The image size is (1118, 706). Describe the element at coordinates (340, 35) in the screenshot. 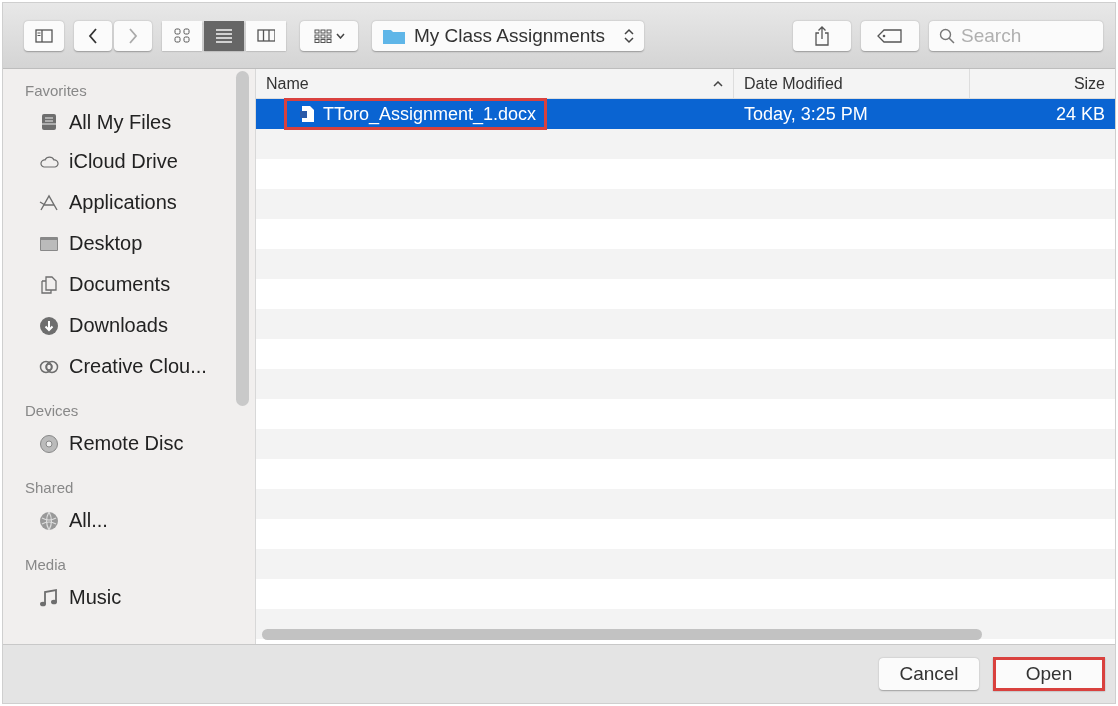

I see `caret-icon` at that location.